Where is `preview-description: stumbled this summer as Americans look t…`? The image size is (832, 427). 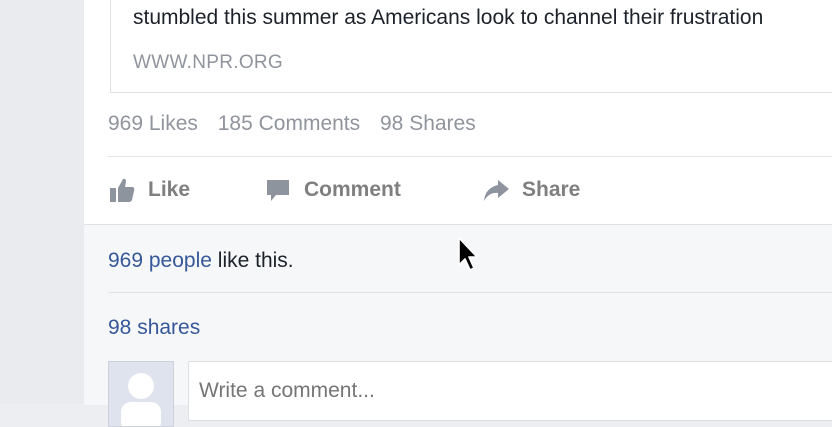
preview-description: stumbled this summer as Americans look t… is located at coordinates (448, 18).